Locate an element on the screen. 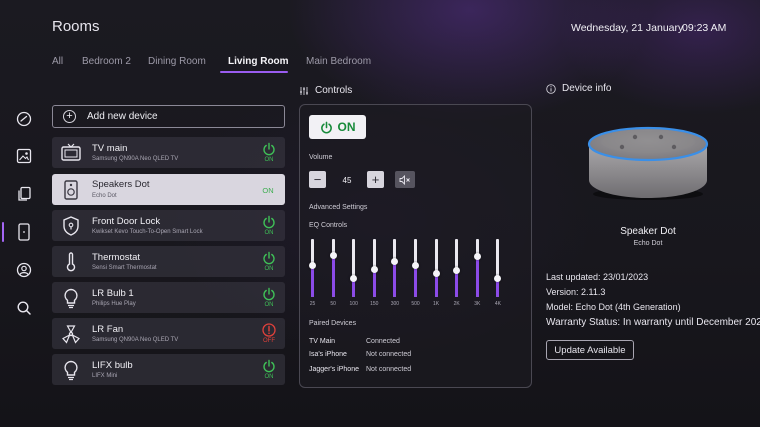 The height and width of the screenshot is (427, 760). device-item-lifx-bulb: LIFX bulb LIFX Mini ON is located at coordinates (168, 369).